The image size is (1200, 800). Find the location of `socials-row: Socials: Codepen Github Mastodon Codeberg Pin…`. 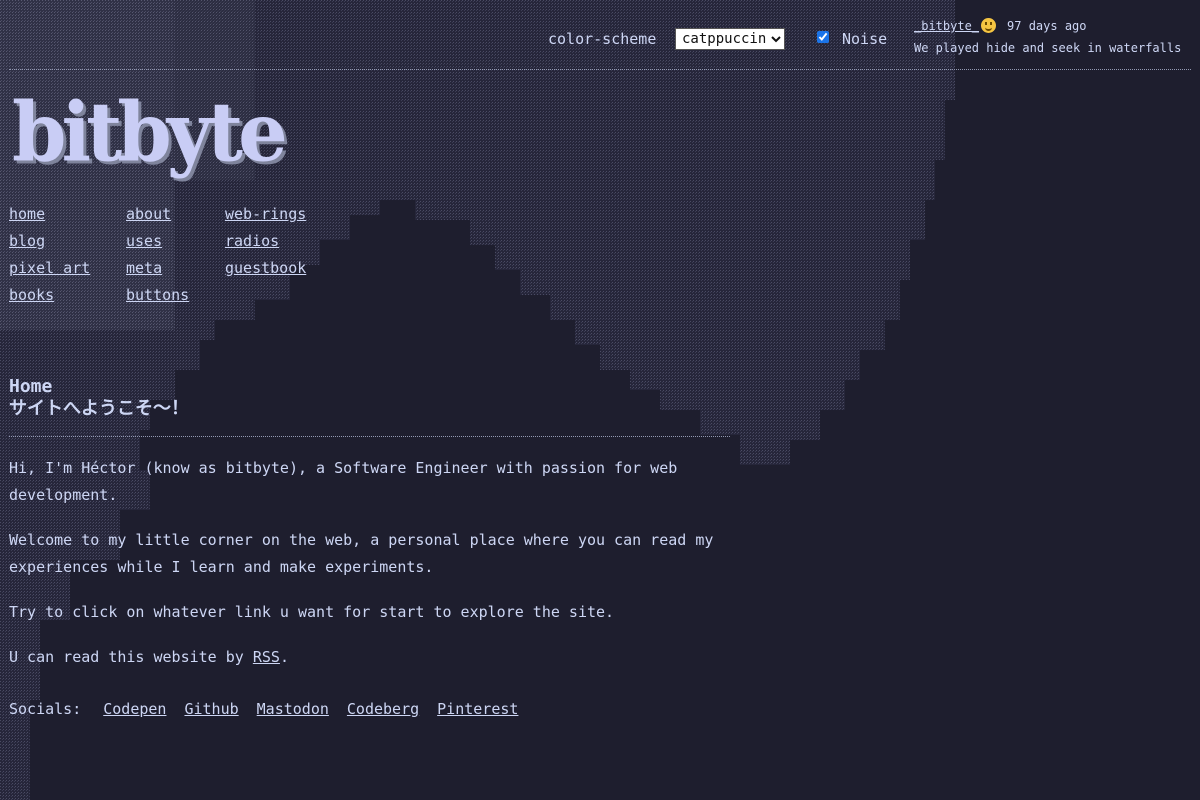

socials-row: Socials: Codepen Github Mastodon Codeberg Pin… is located at coordinates (263, 709).